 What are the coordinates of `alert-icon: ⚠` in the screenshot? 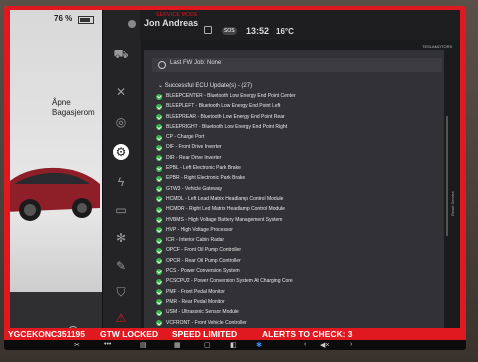 It's located at (121, 318).